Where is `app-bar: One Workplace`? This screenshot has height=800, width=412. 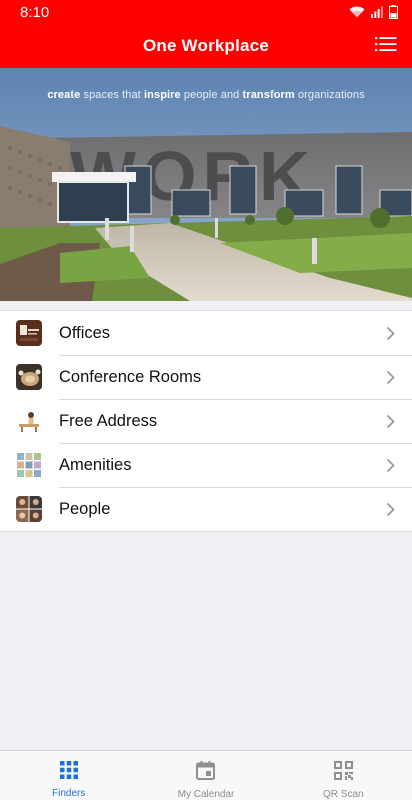 app-bar: One Workplace is located at coordinates (206, 46).